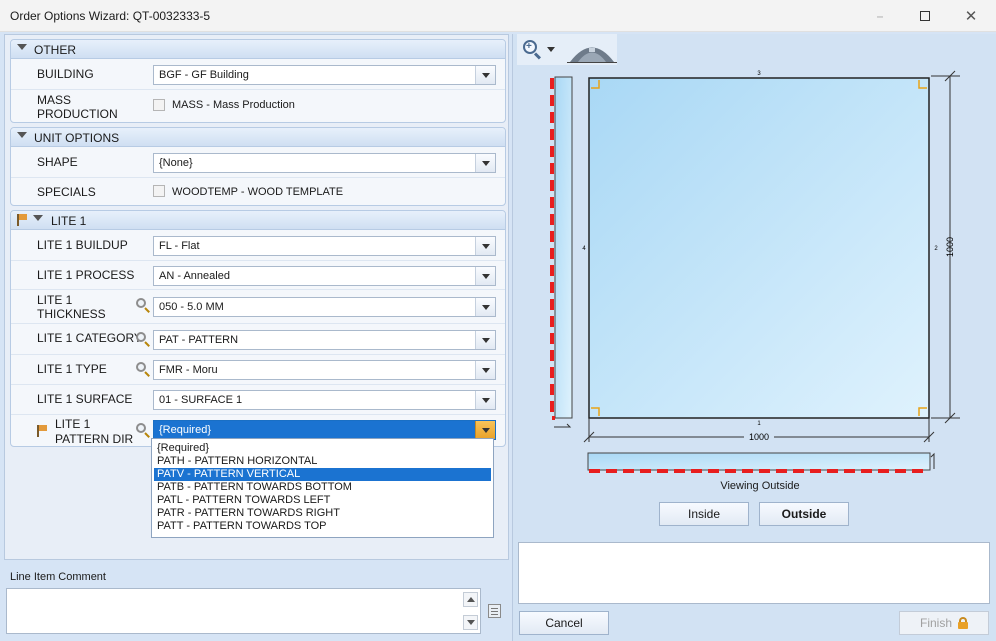 This screenshot has width=996, height=641. I want to click on group-other-header: OTHER, so click(258, 49).